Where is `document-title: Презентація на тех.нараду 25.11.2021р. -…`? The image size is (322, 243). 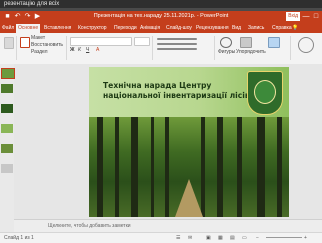 document-title: Презентація на тех.нараду 25.11.2021р. -… is located at coordinates (161, 16).